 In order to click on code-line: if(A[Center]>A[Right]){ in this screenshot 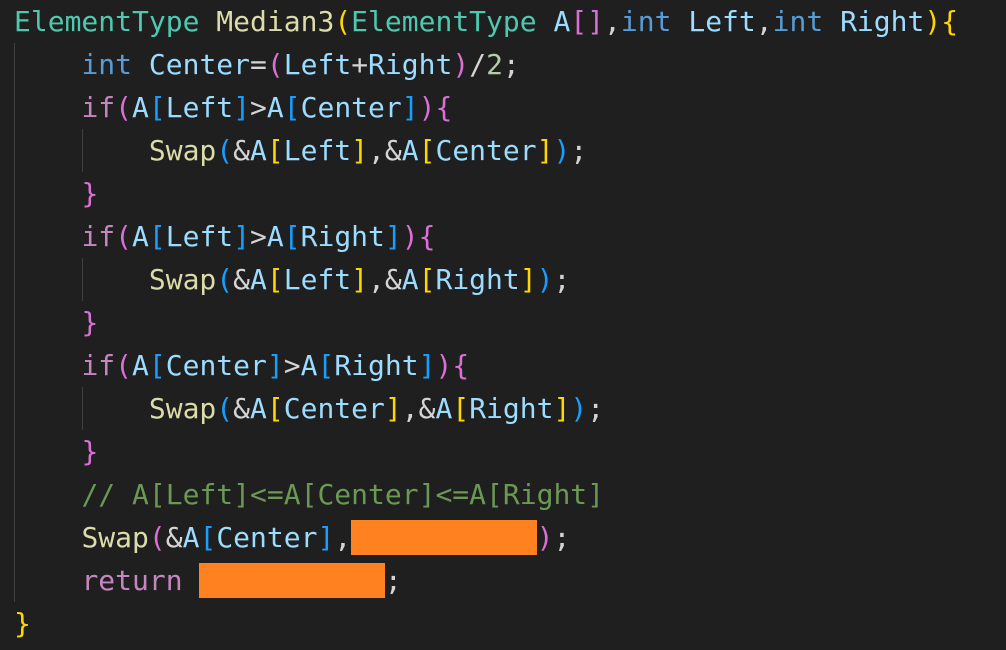, I will do `click(241, 365)`.